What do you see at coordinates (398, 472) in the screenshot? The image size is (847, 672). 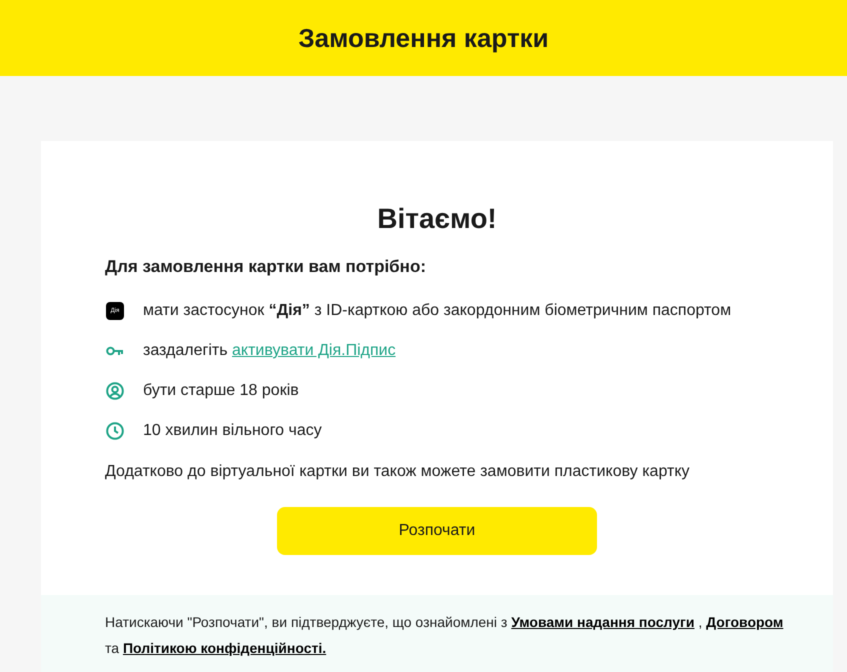 I see `note-text: Додатково до віртуальної картки ви також можете замовити пластикову картку` at bounding box center [398, 472].